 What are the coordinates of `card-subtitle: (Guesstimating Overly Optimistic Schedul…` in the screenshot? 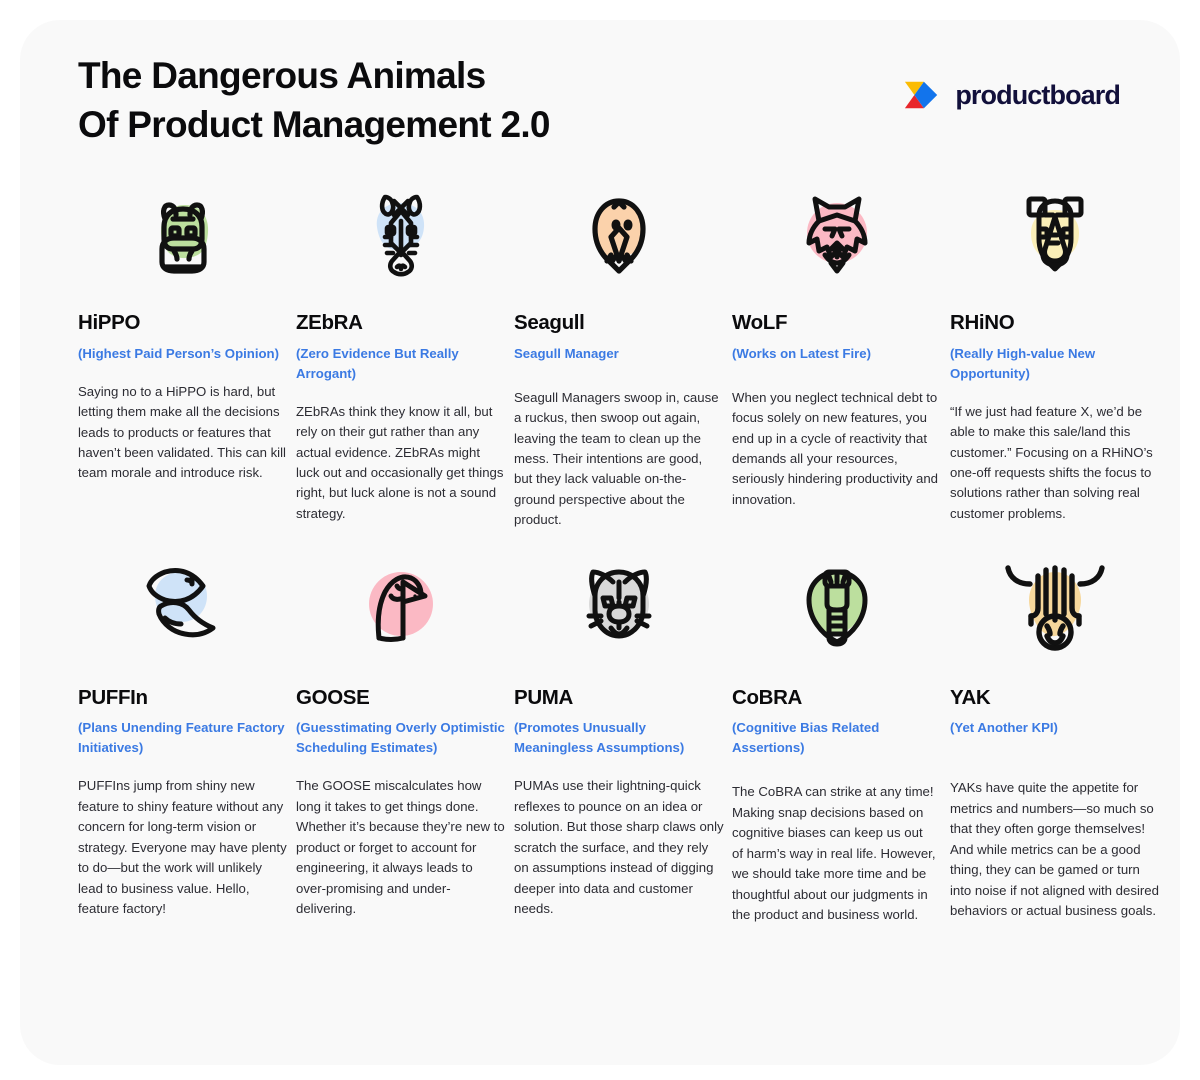 It's located at (400, 738).